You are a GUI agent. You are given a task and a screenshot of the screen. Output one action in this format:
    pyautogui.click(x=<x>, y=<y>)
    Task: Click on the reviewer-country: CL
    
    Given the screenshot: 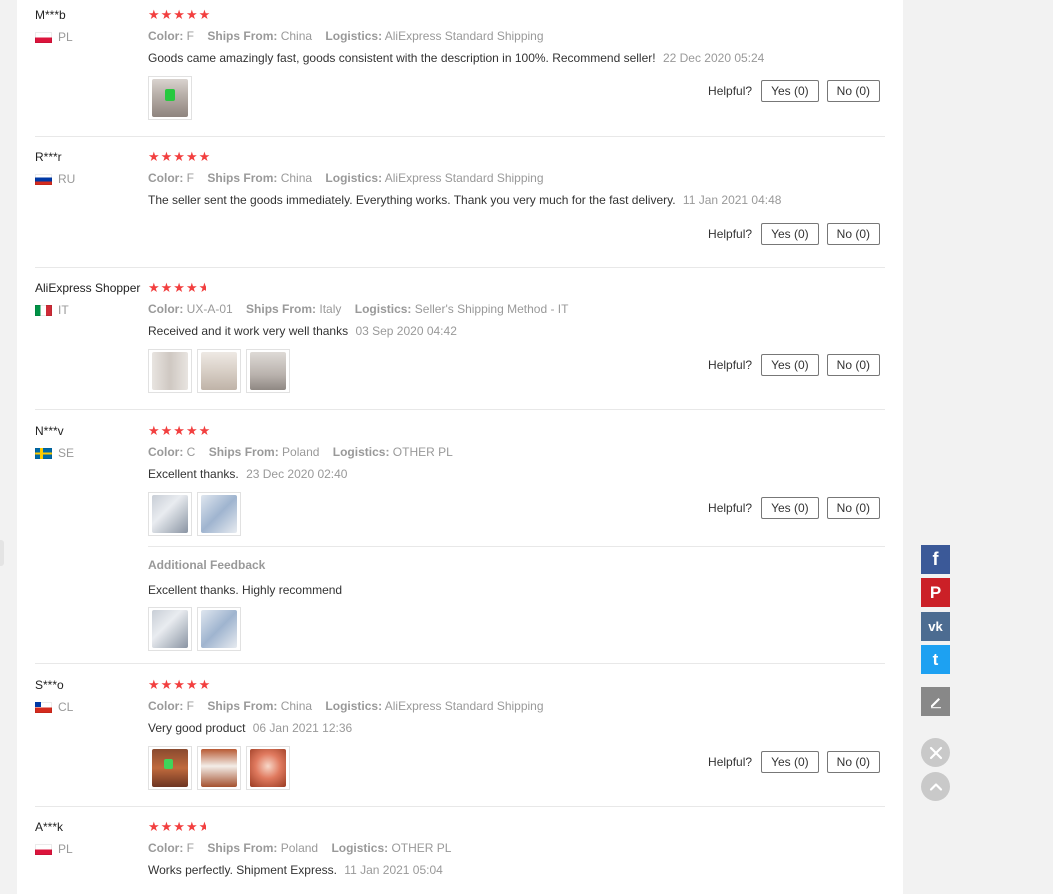 What is the action you would take?
    pyautogui.click(x=91, y=707)
    